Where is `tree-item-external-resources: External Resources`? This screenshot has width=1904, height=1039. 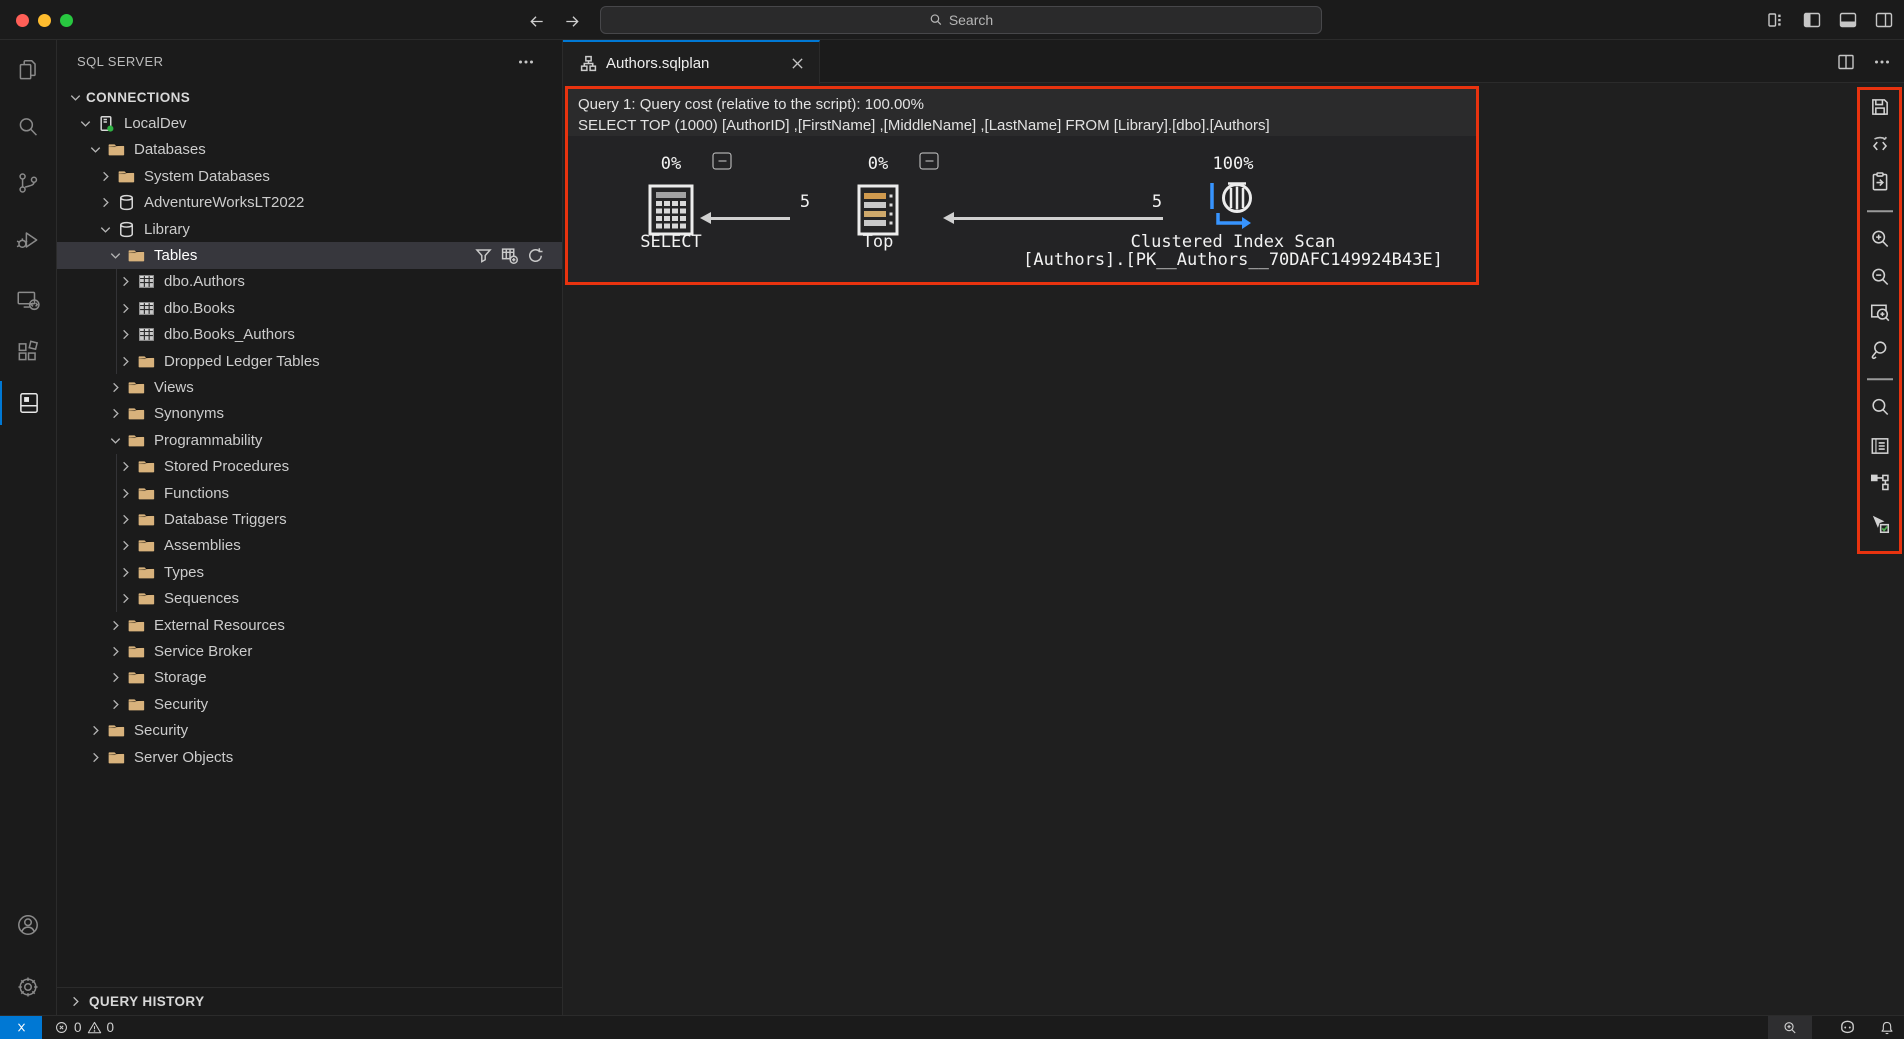 tree-item-external-resources: External Resources is located at coordinates (309, 625).